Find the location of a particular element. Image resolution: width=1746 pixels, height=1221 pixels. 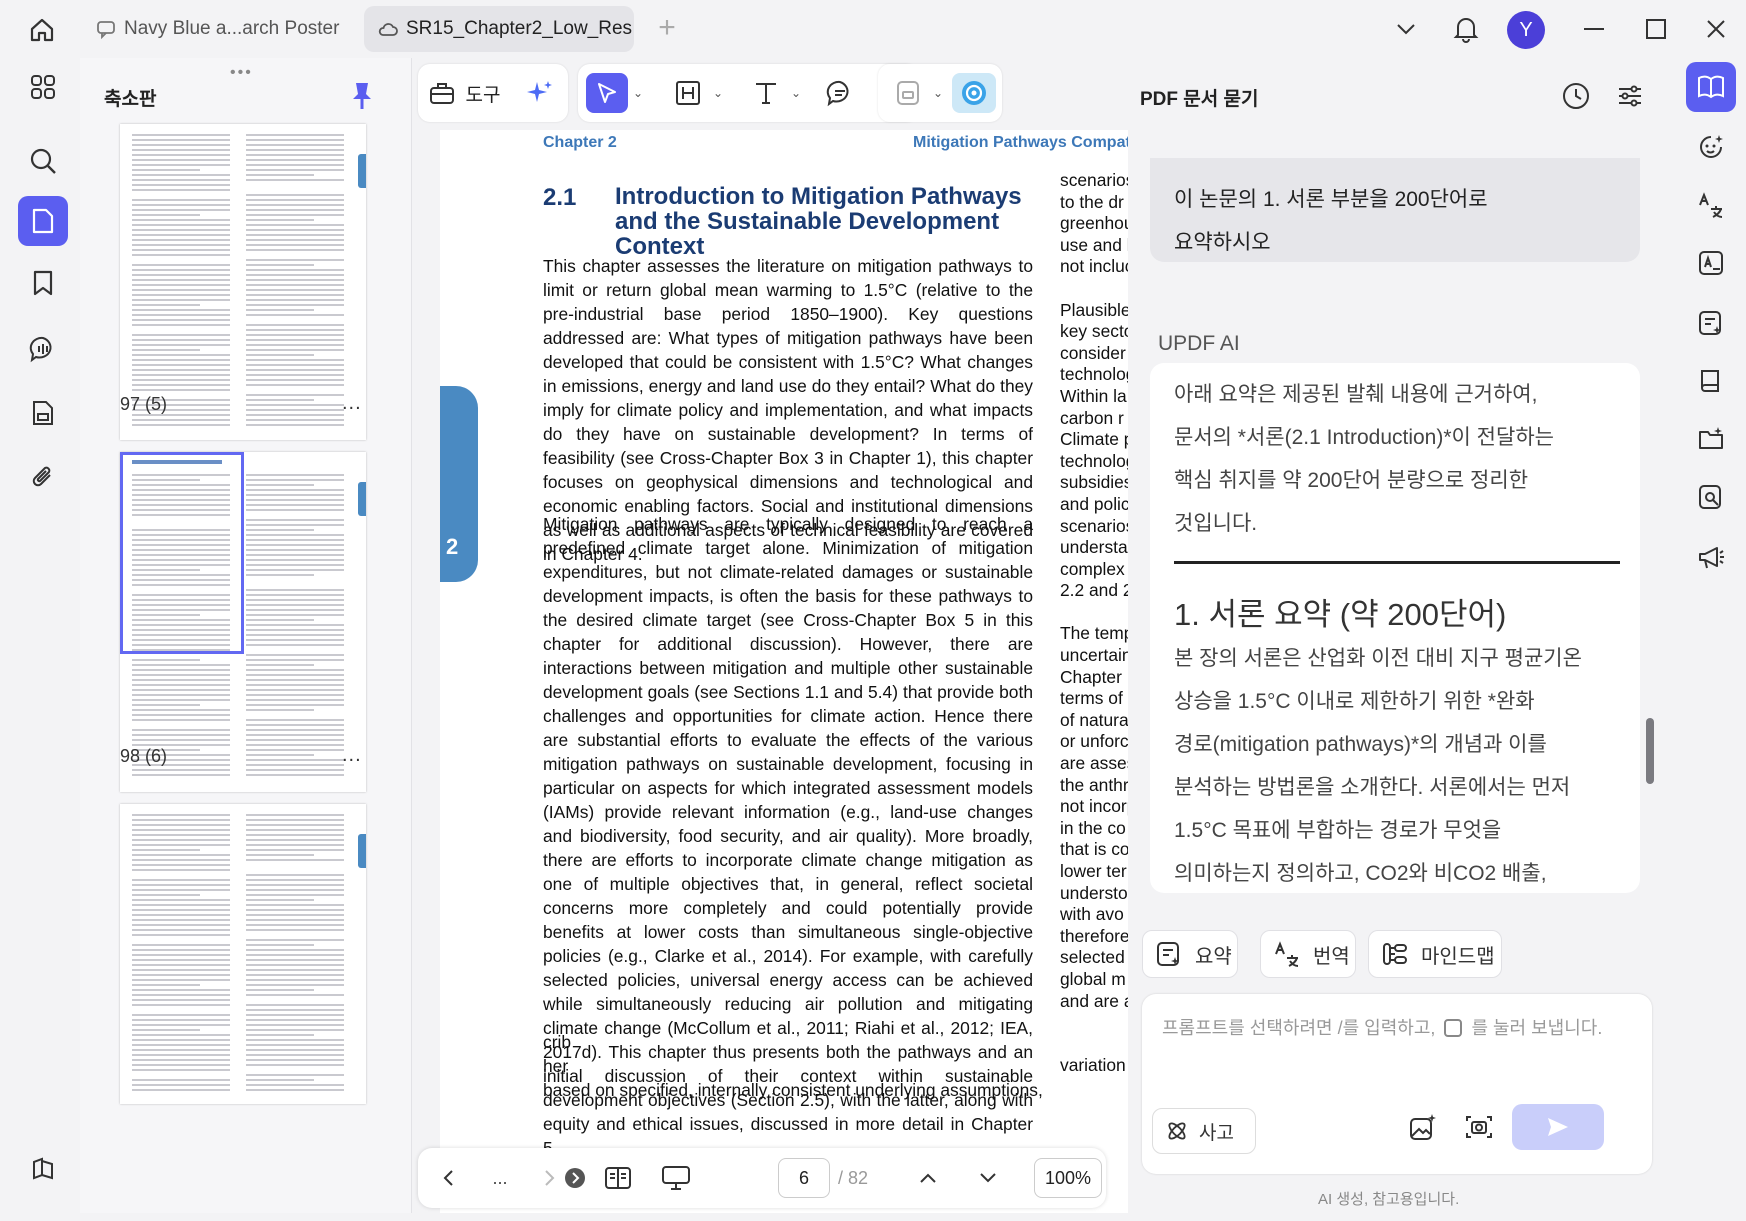

heading-tool-button is located at coordinates (688, 93).